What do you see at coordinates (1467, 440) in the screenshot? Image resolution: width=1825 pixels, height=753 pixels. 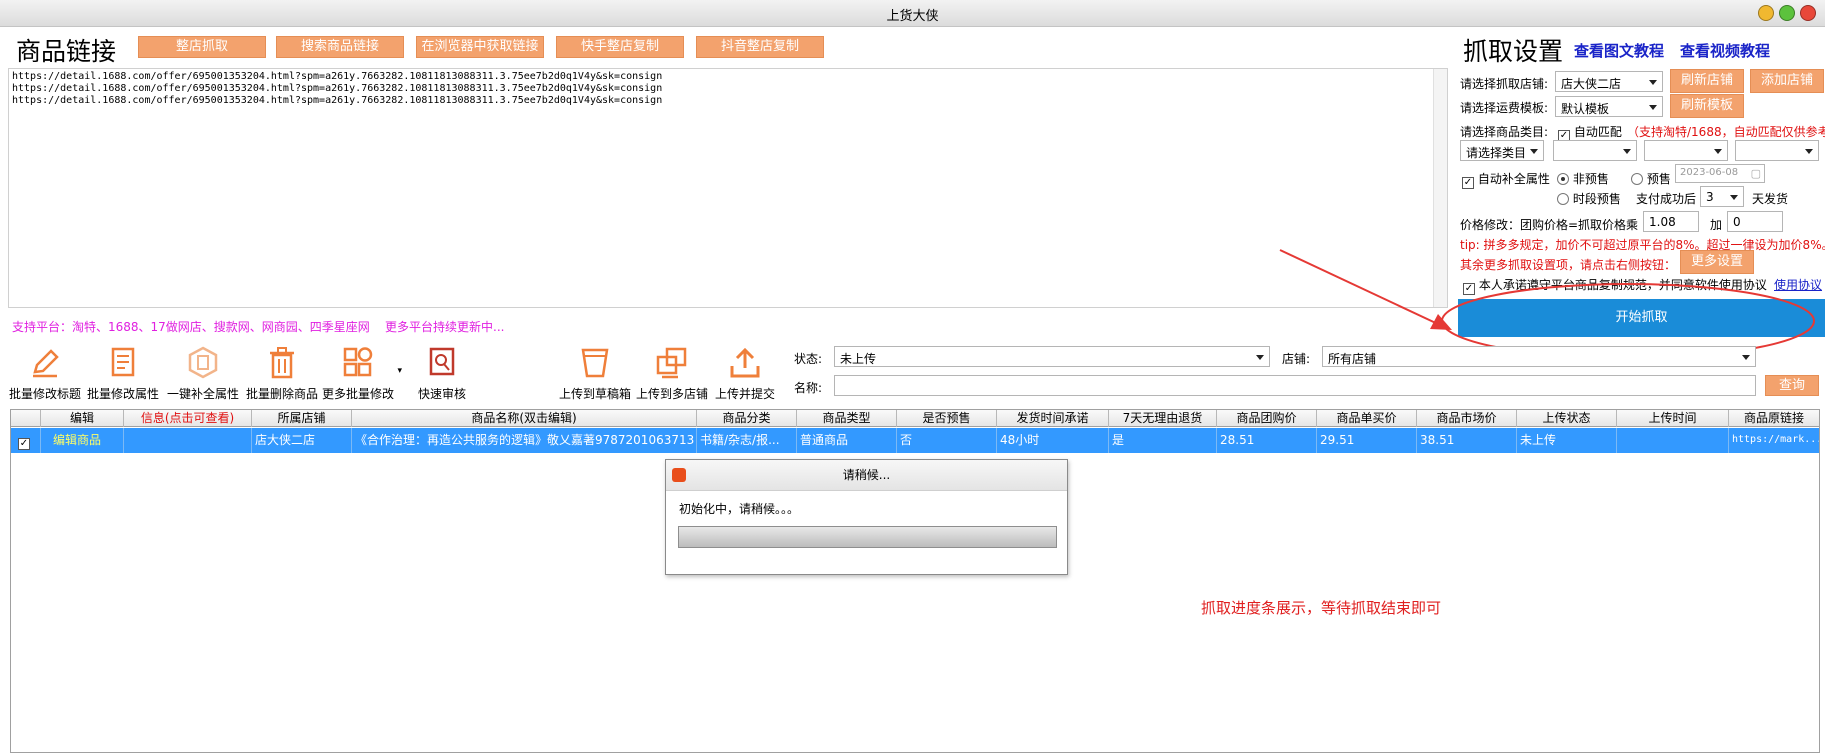 I see `market-price-cell: 38.51` at bounding box center [1467, 440].